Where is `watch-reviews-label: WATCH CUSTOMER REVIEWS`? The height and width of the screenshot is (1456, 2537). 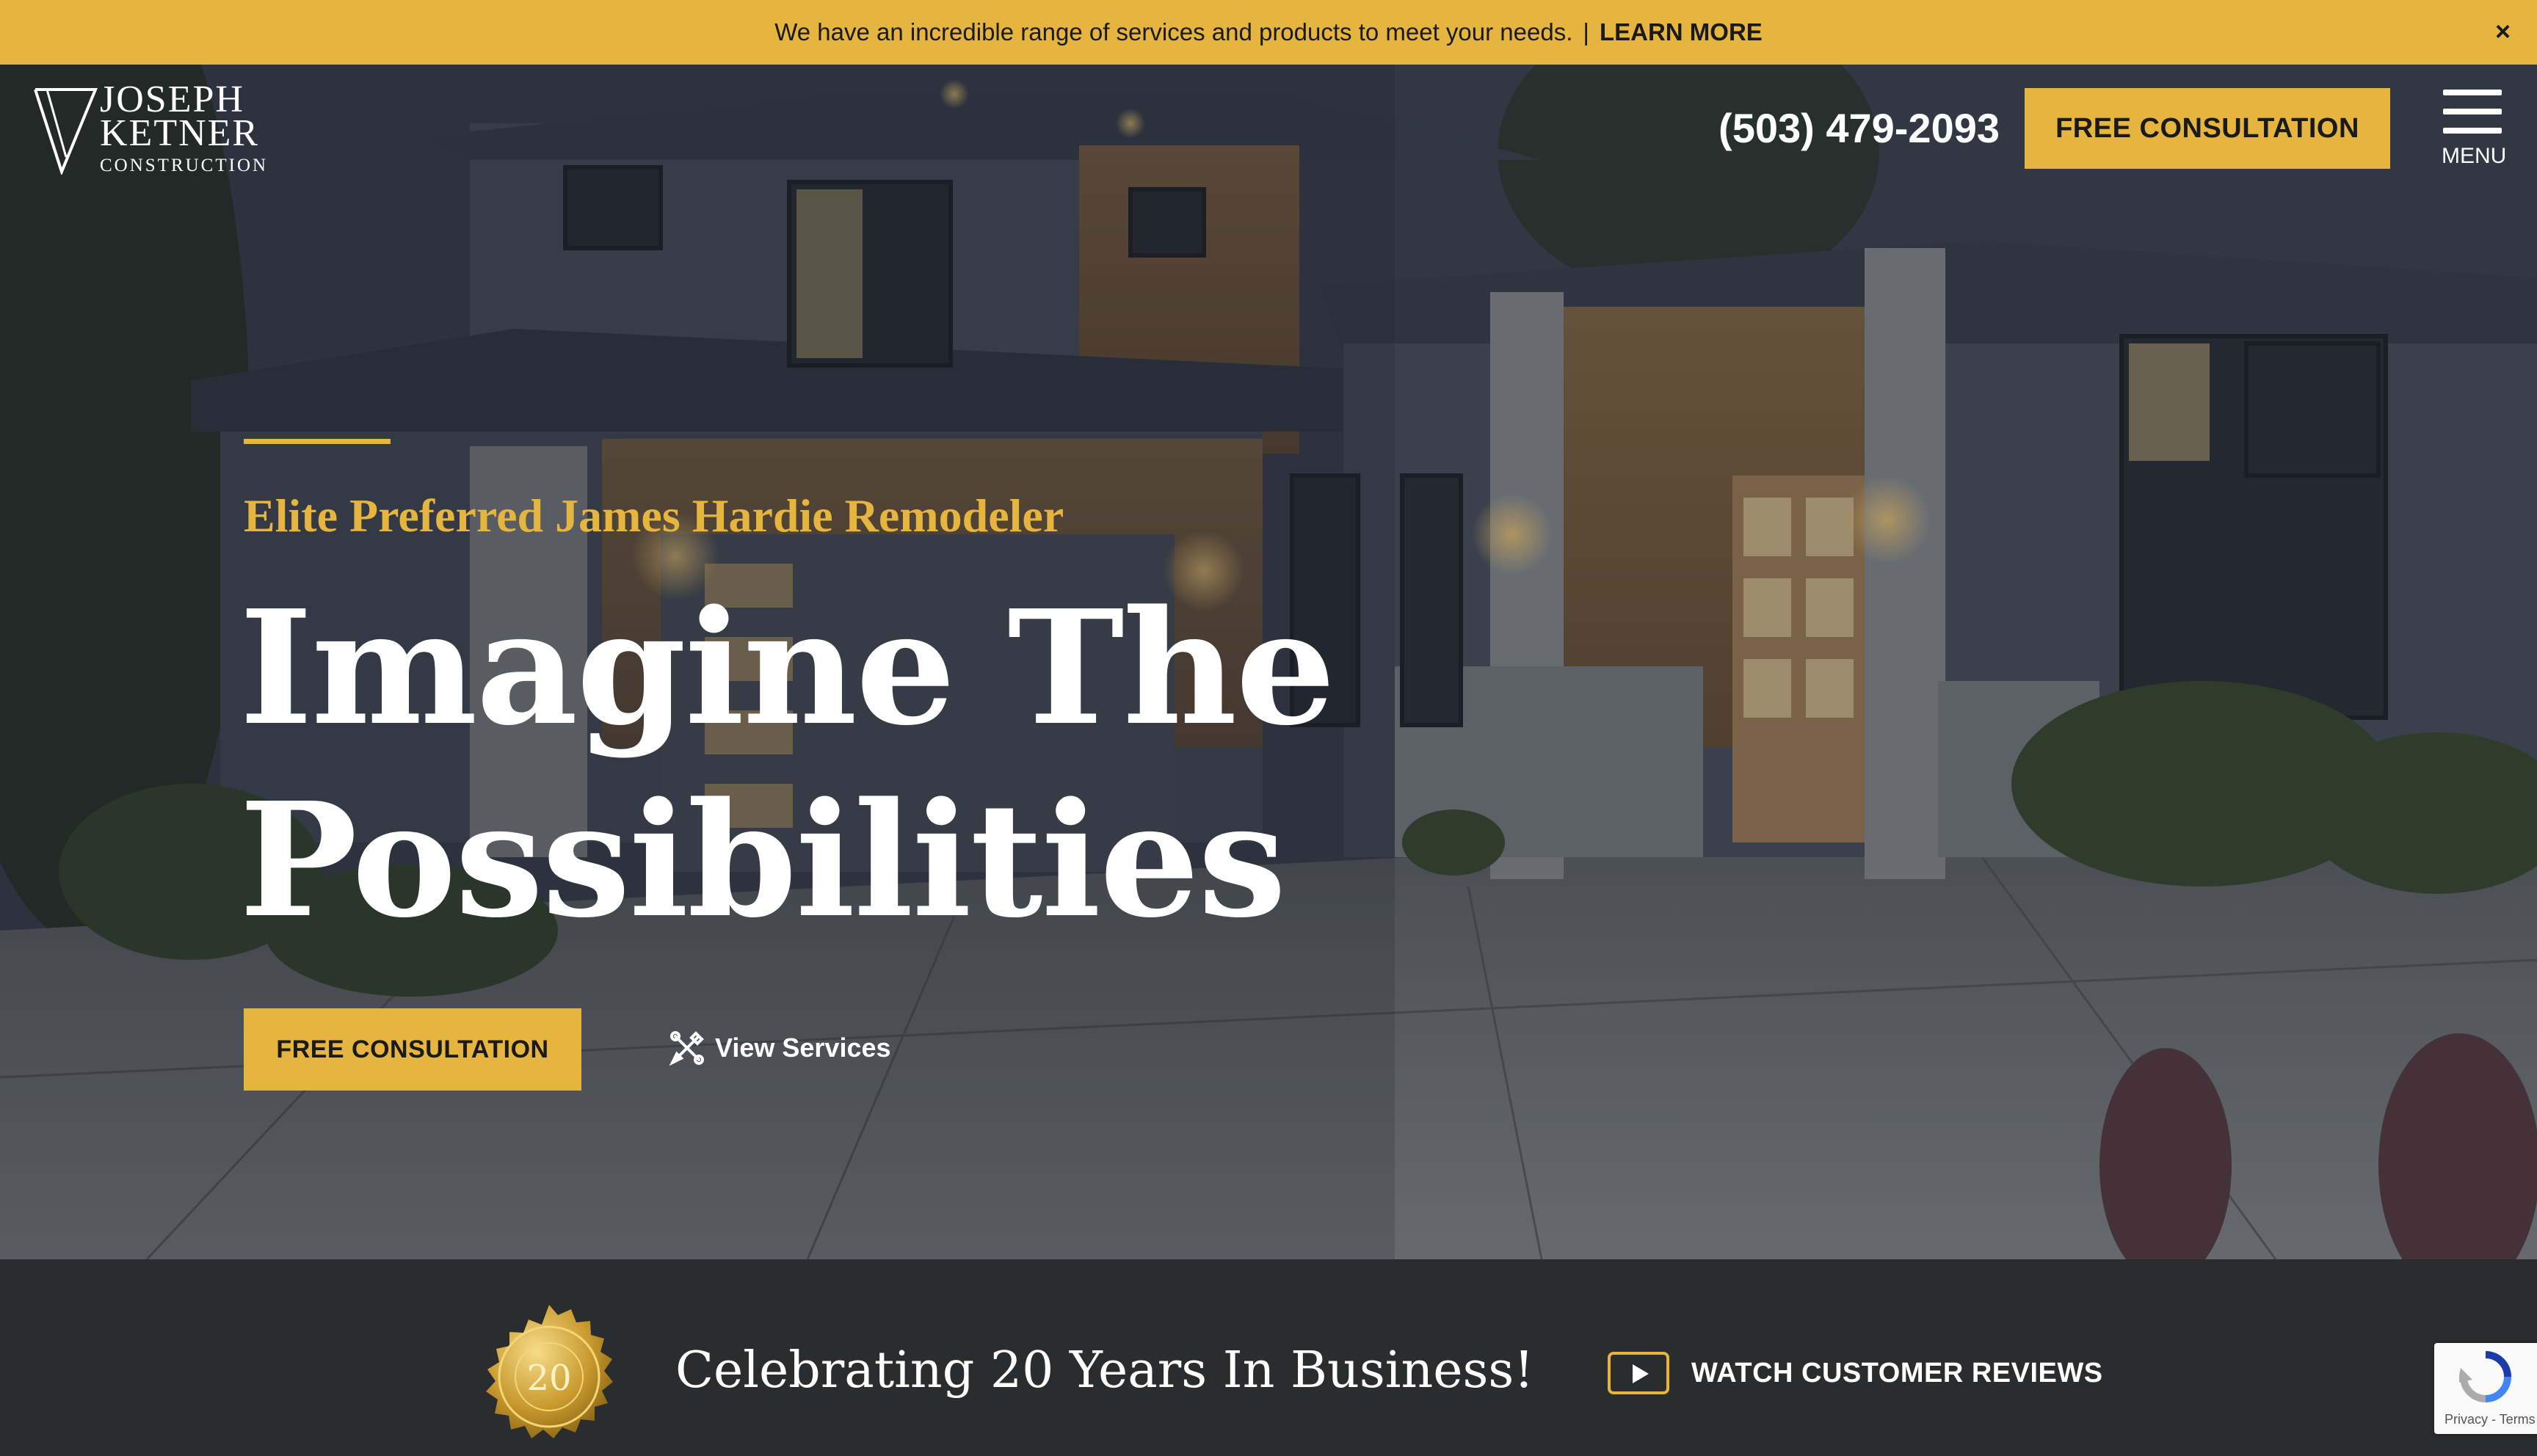 watch-reviews-label: WATCH CUSTOMER REVIEWS is located at coordinates (1897, 1372).